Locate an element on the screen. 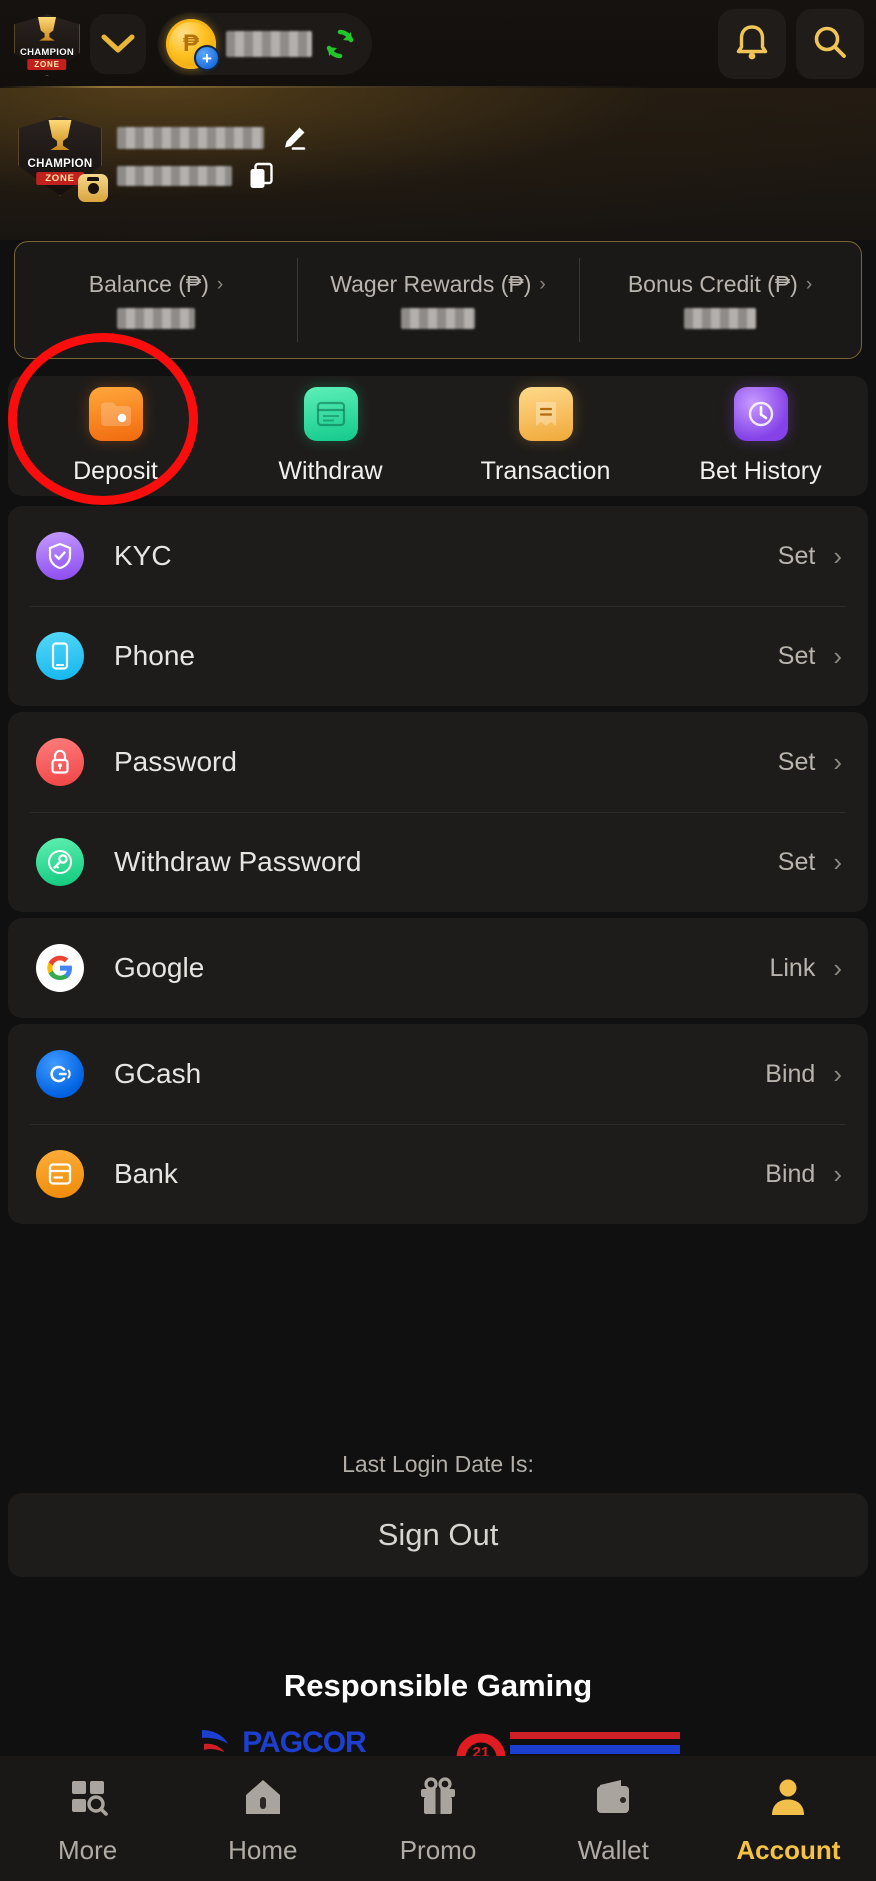 Image resolution: width=876 pixels, height=1881 pixels. coin-add-funds-button: ₱ + is located at coordinates (193, 45).